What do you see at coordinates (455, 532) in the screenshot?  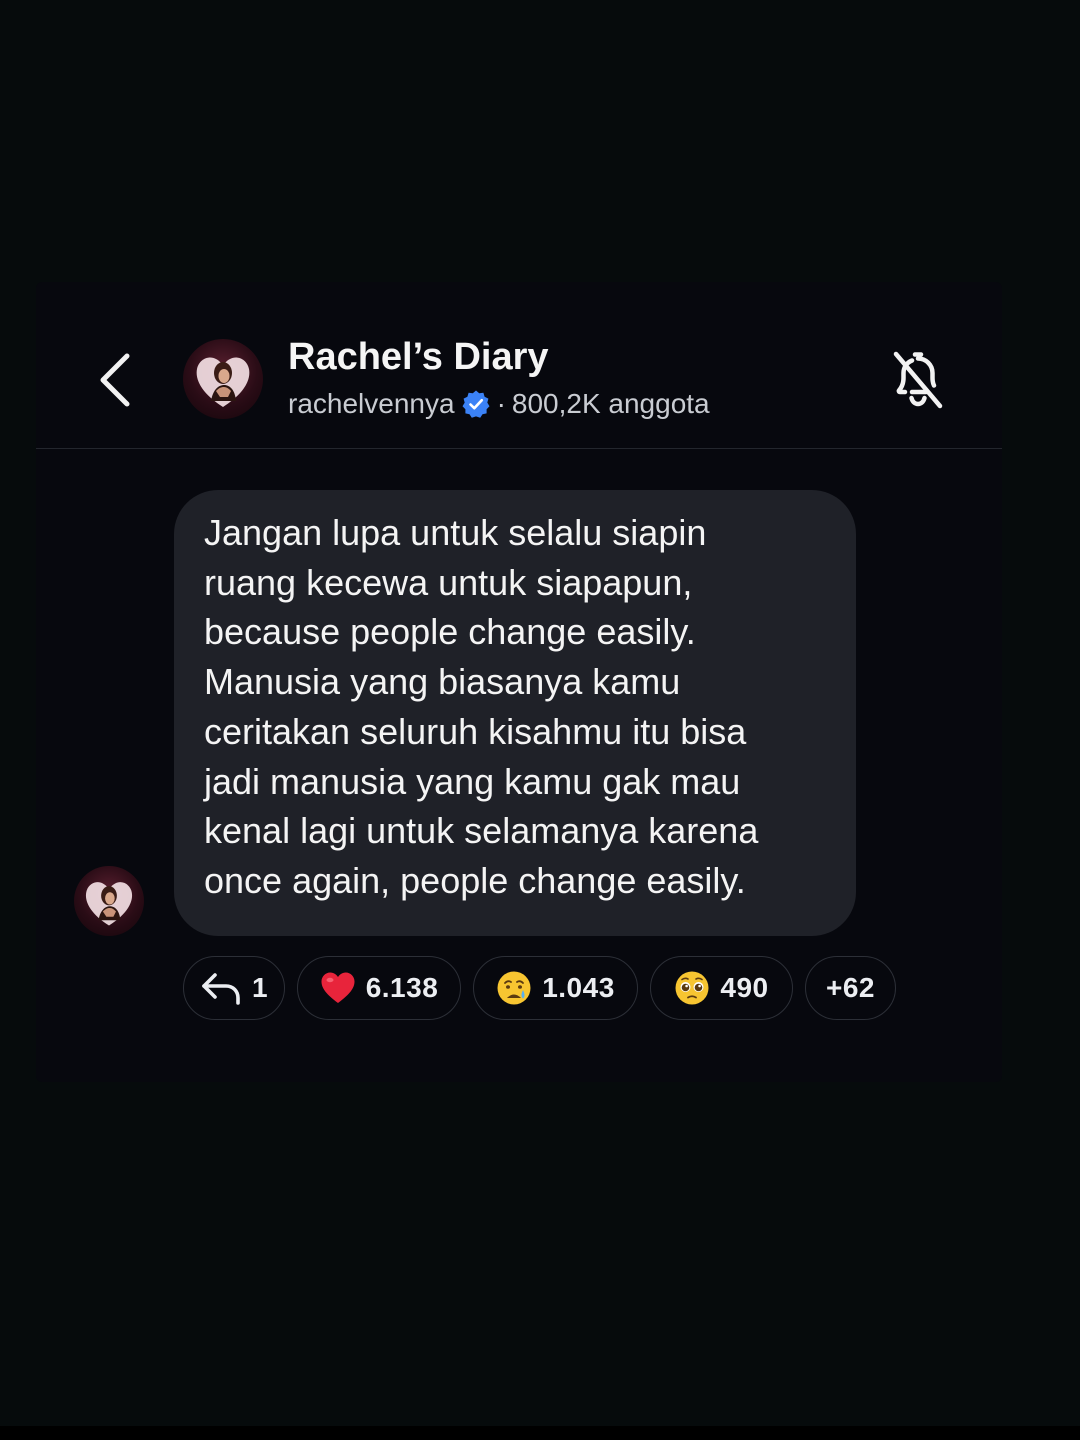 I see `message-line: Jangan lupa untuk selalu siapin` at bounding box center [455, 532].